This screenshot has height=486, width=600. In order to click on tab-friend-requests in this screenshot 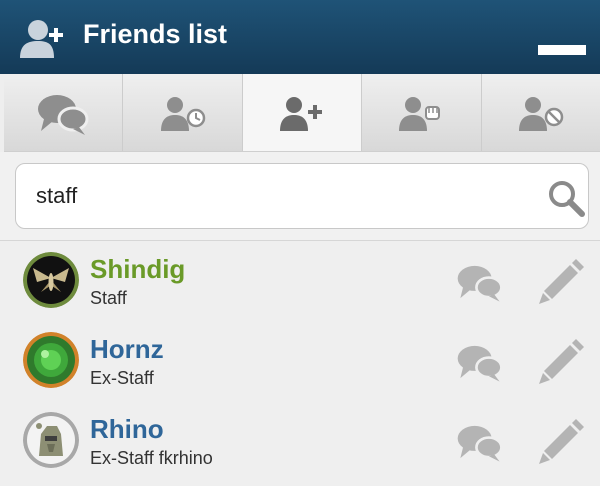, I will do `click(183, 112)`.